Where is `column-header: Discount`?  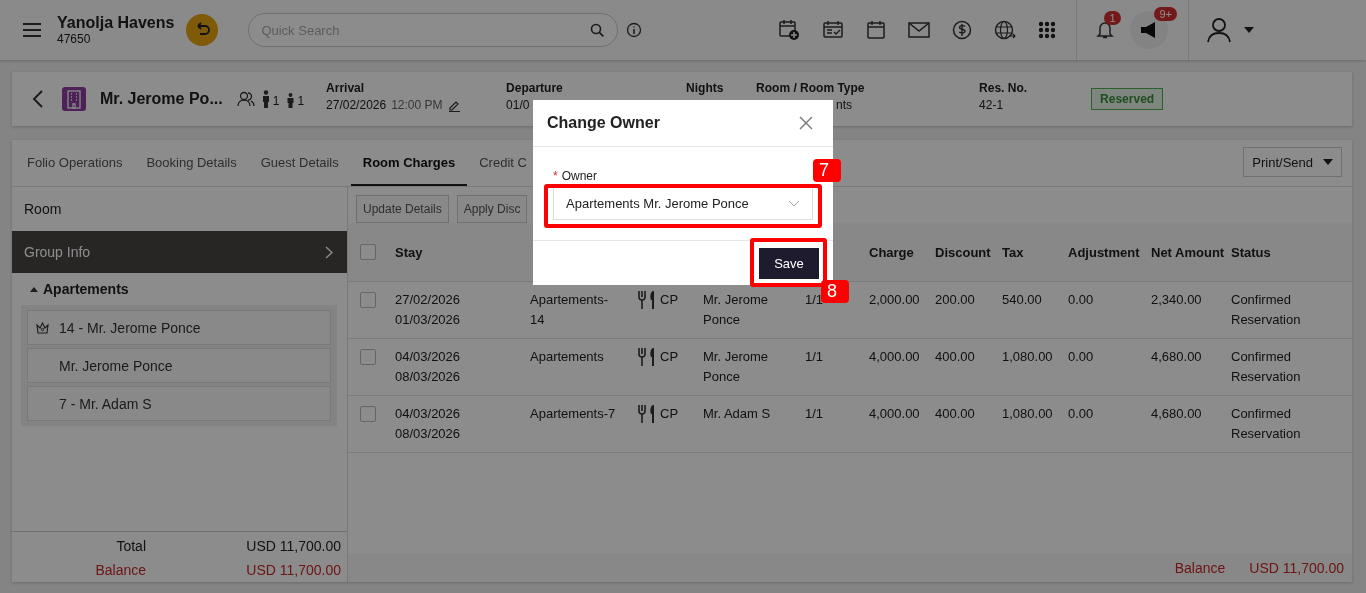 column-header: Discount is located at coordinates (963, 252).